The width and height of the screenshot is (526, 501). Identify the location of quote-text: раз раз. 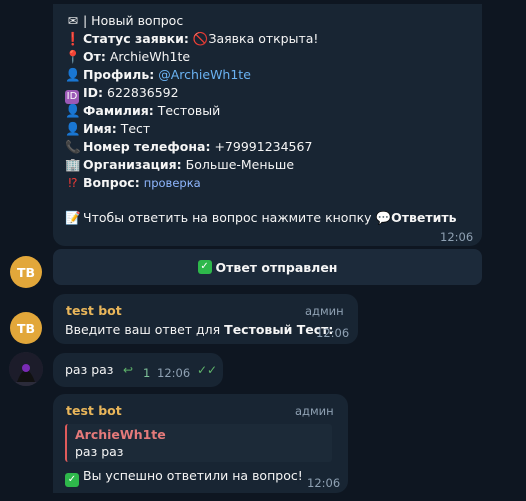
(99, 451).